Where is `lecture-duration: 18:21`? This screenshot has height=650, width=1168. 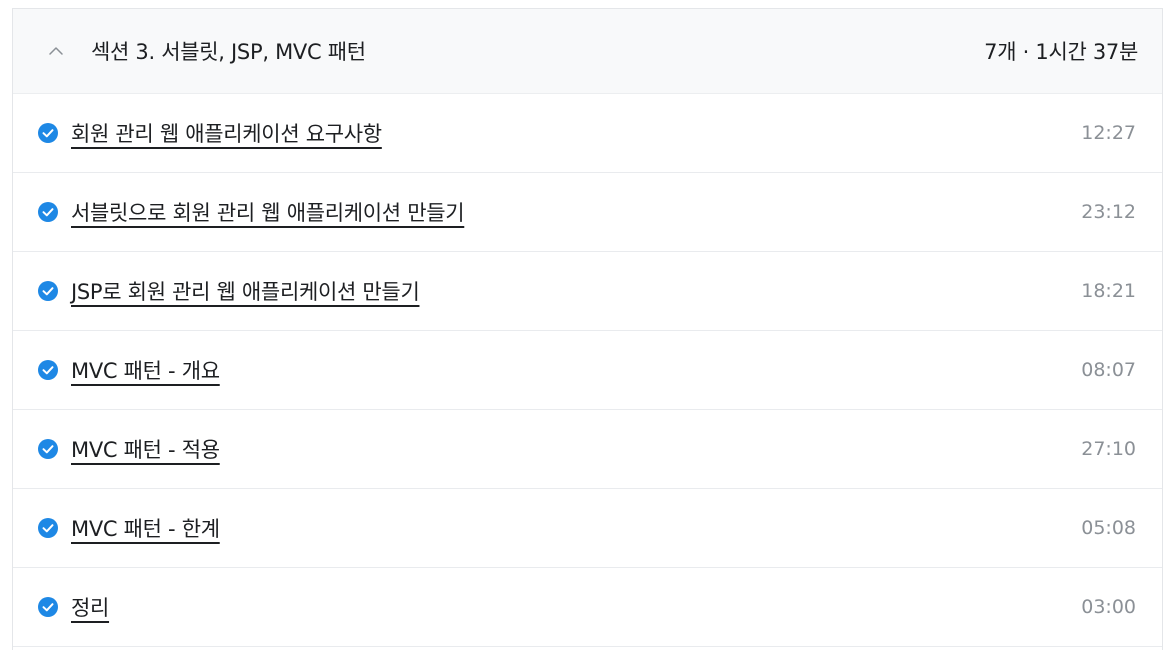 lecture-duration: 18:21 is located at coordinates (1108, 291).